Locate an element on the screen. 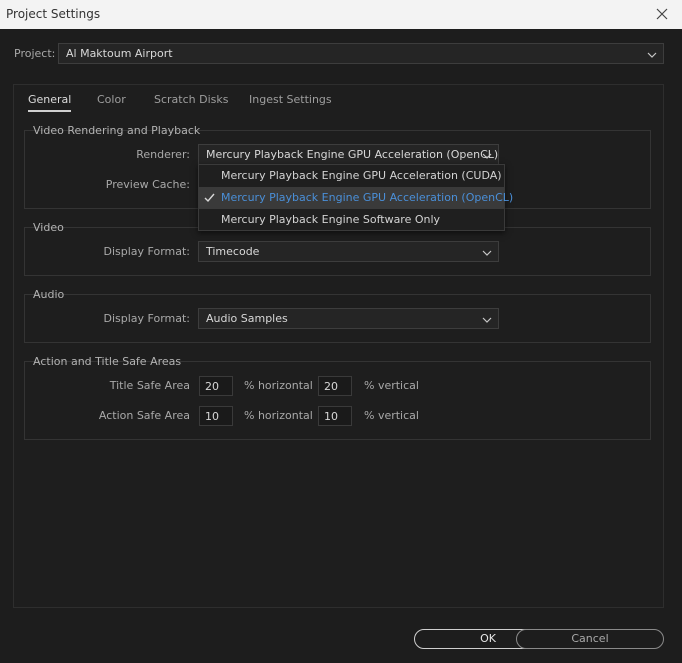 Image resolution: width=682 pixels, height=663 pixels. project-row: Project: Al Maktoum Airport is located at coordinates (339, 54).